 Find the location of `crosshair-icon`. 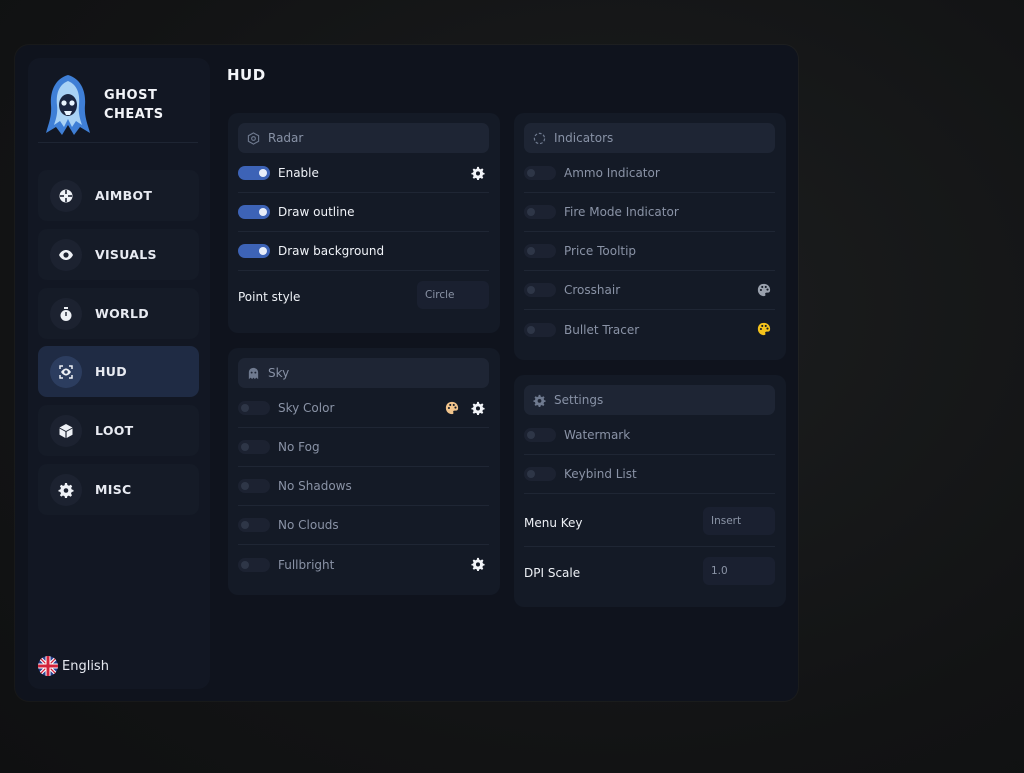

crosshair-icon is located at coordinates (66, 195).